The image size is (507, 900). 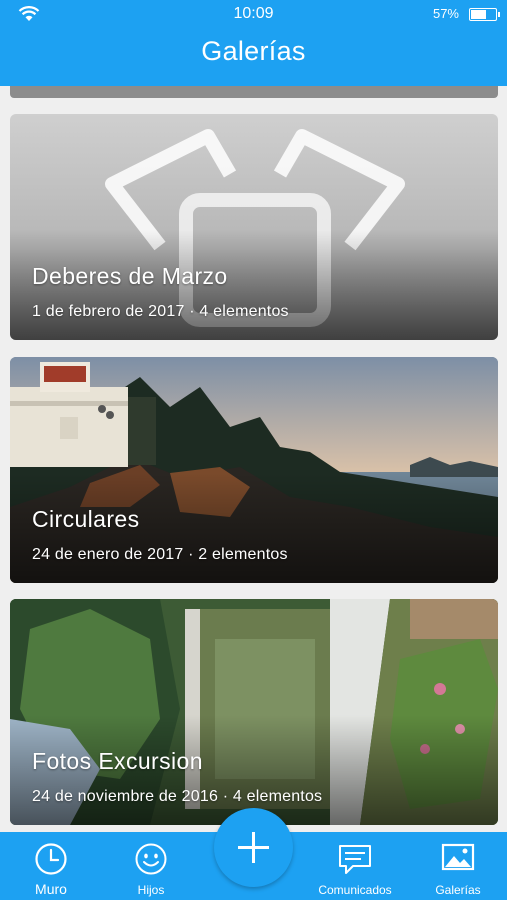 I want to click on status-time: 10:09, so click(x=253, y=13).